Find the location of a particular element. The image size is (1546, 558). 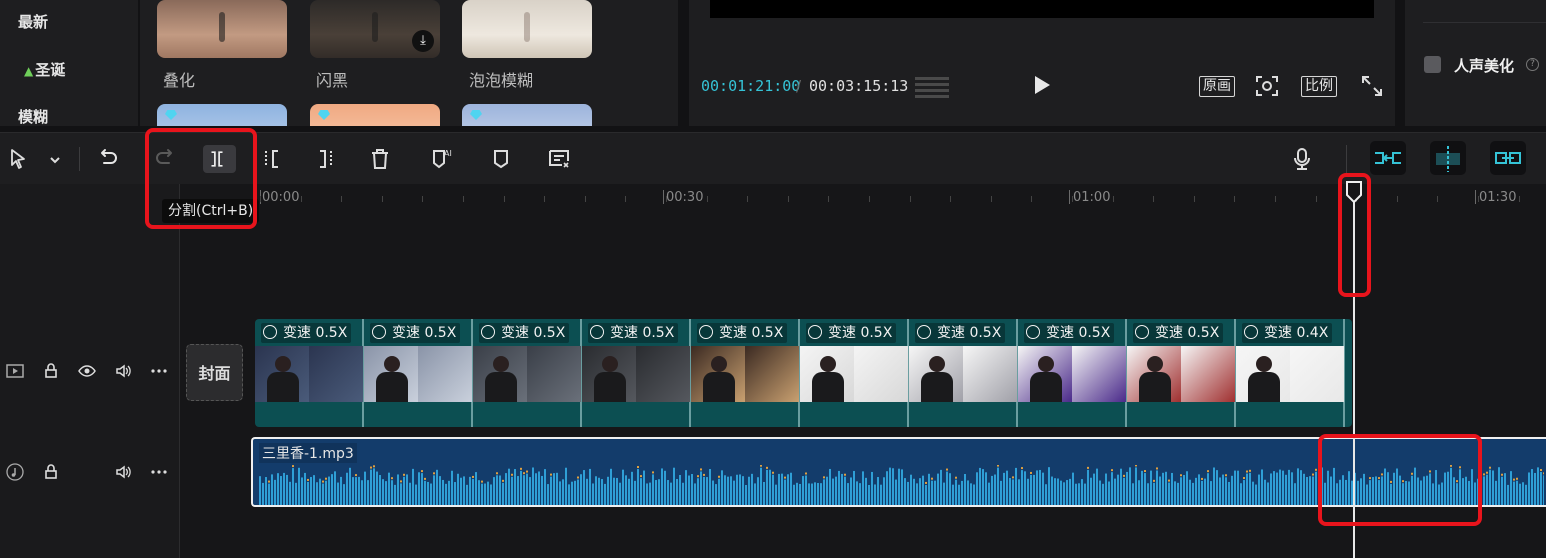

microphone-icon is located at coordinates (1302, 159).